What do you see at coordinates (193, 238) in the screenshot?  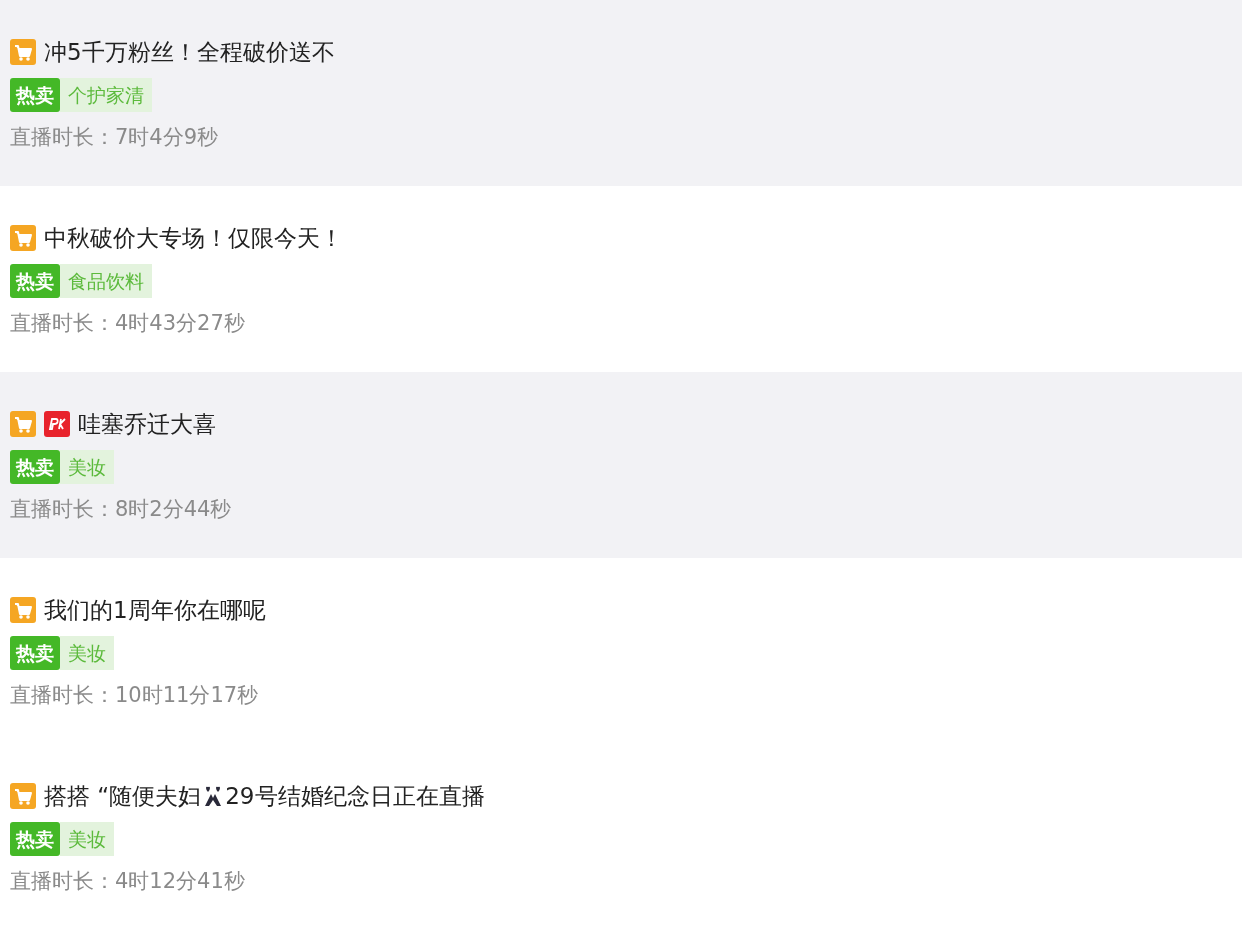 I see `stream-title: 中秋破价大专场！仅限今天！` at bounding box center [193, 238].